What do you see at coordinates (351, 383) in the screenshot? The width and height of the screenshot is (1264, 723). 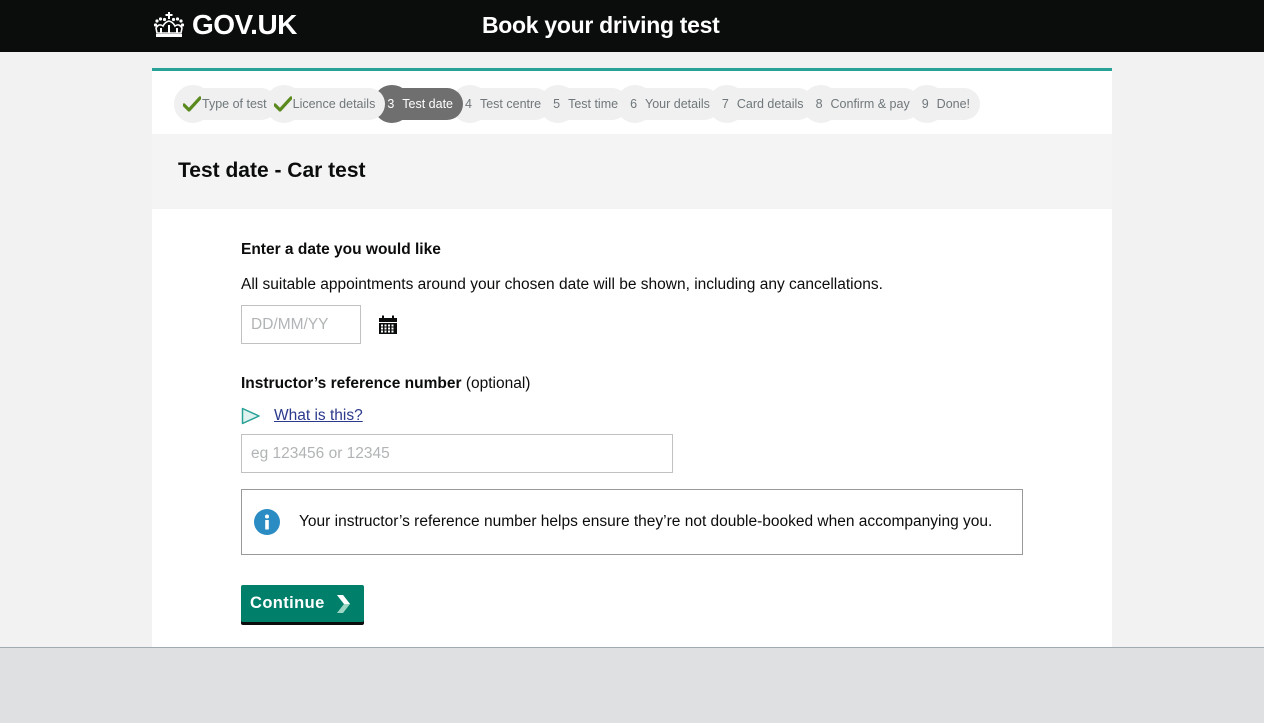 I see `instructor-label-bold: Instructor’s reference number` at bounding box center [351, 383].